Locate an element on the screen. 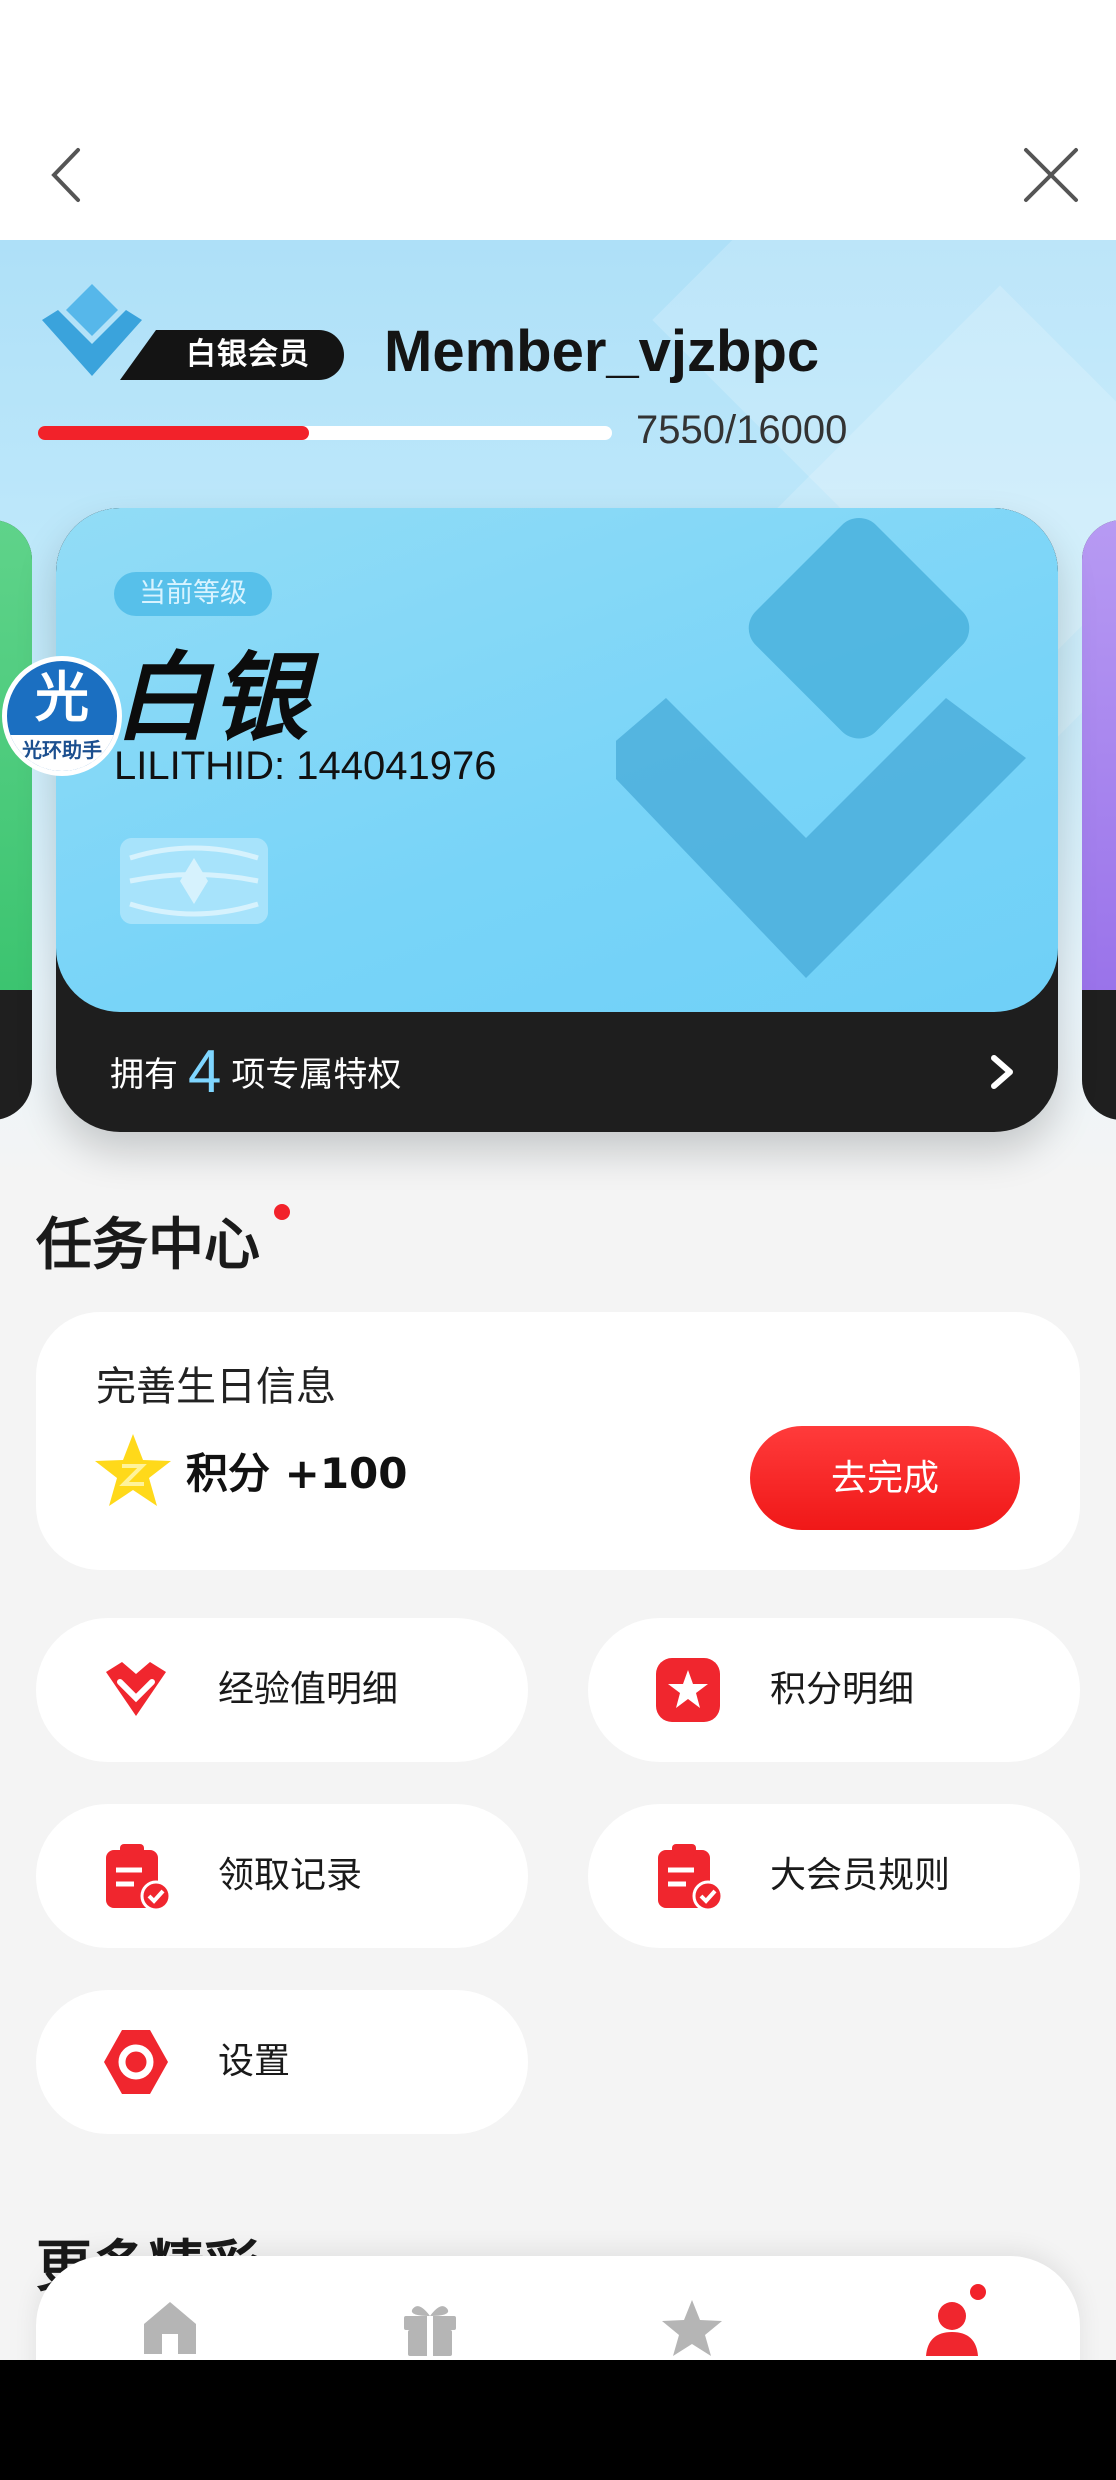  close-button is located at coordinates (1051, 175).